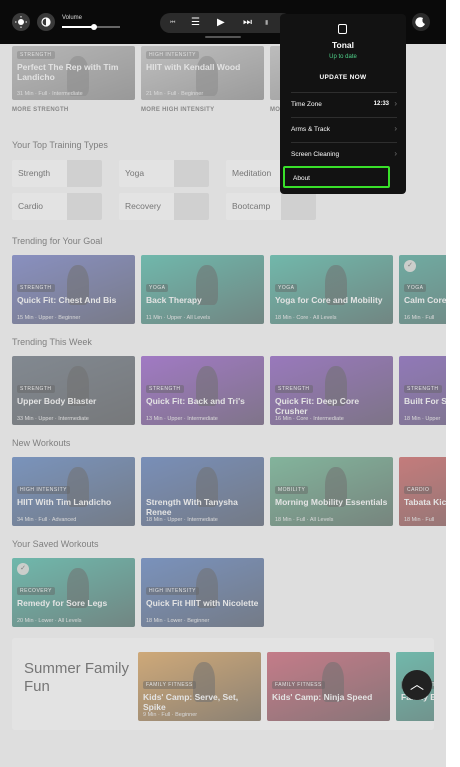 This screenshot has height=767, width=460. I want to click on scroll-to-top-button: ︿, so click(417, 685).